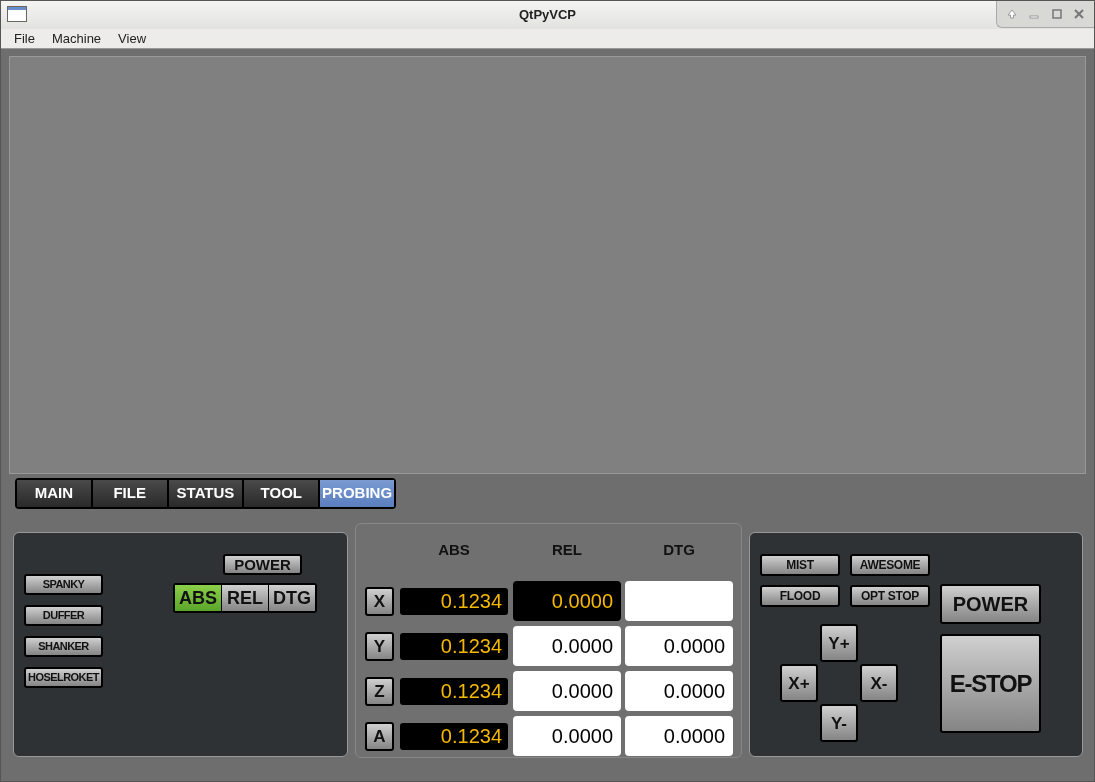 This screenshot has width=1095, height=782. Describe the element at coordinates (567, 549) in the screenshot. I see `column-header: REL` at that location.